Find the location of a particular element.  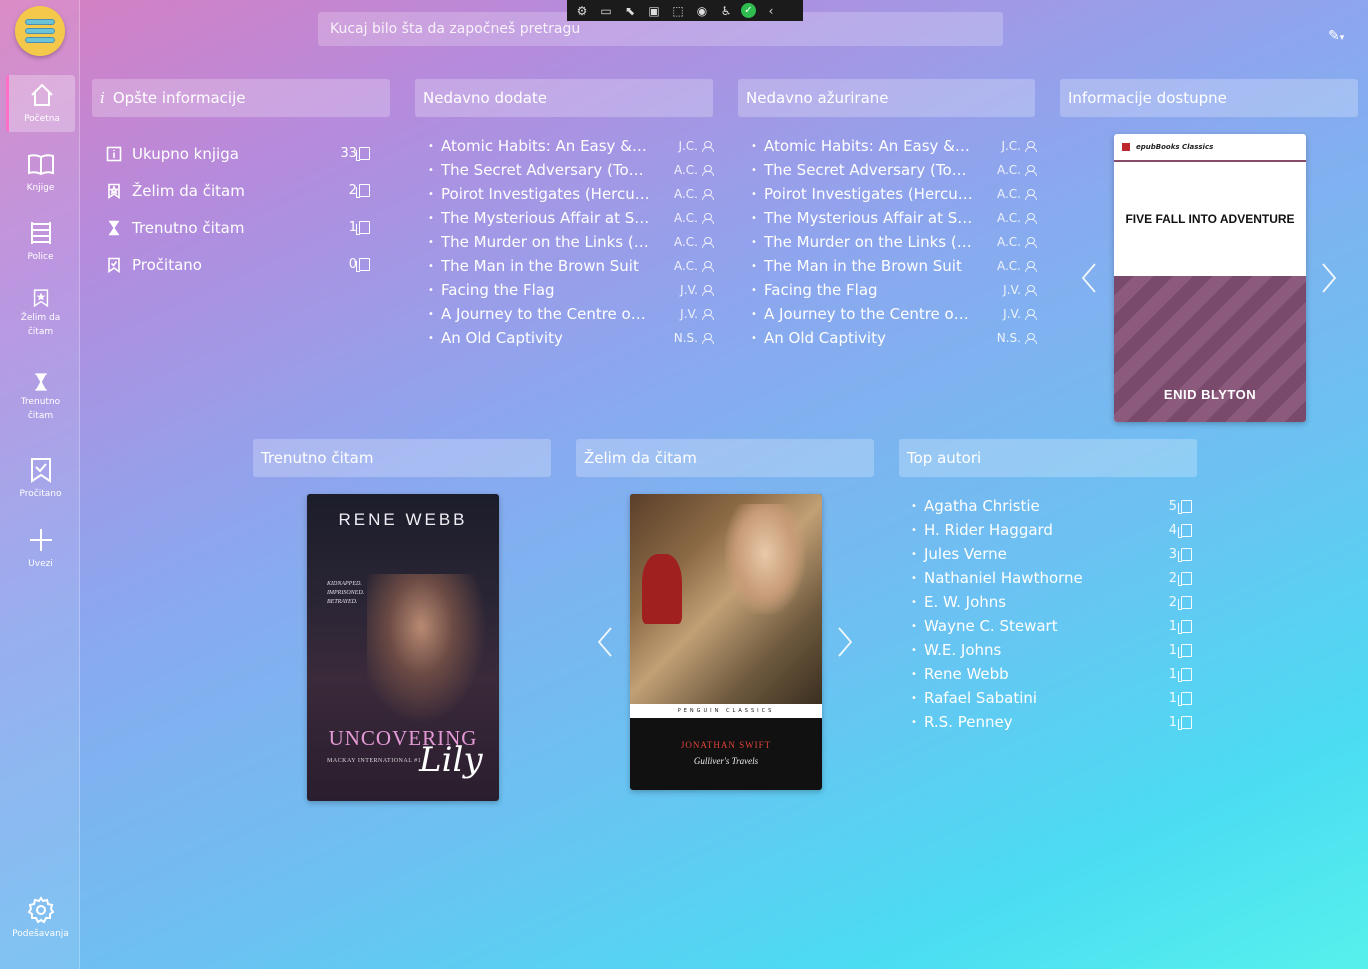

sidebar-item-import: Uvezi is located at coordinates (40, 548).